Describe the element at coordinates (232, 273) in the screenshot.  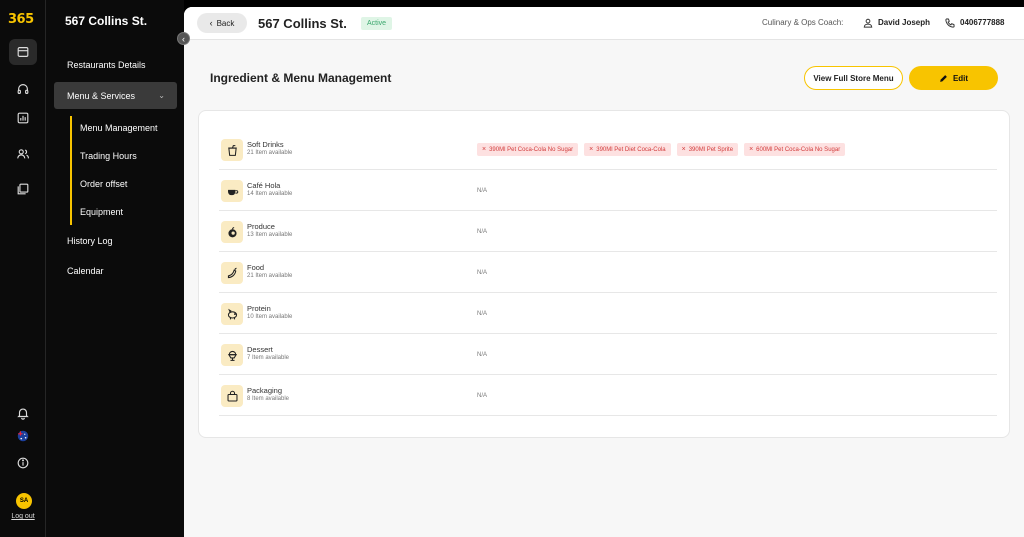
I see `chili-icon` at that location.